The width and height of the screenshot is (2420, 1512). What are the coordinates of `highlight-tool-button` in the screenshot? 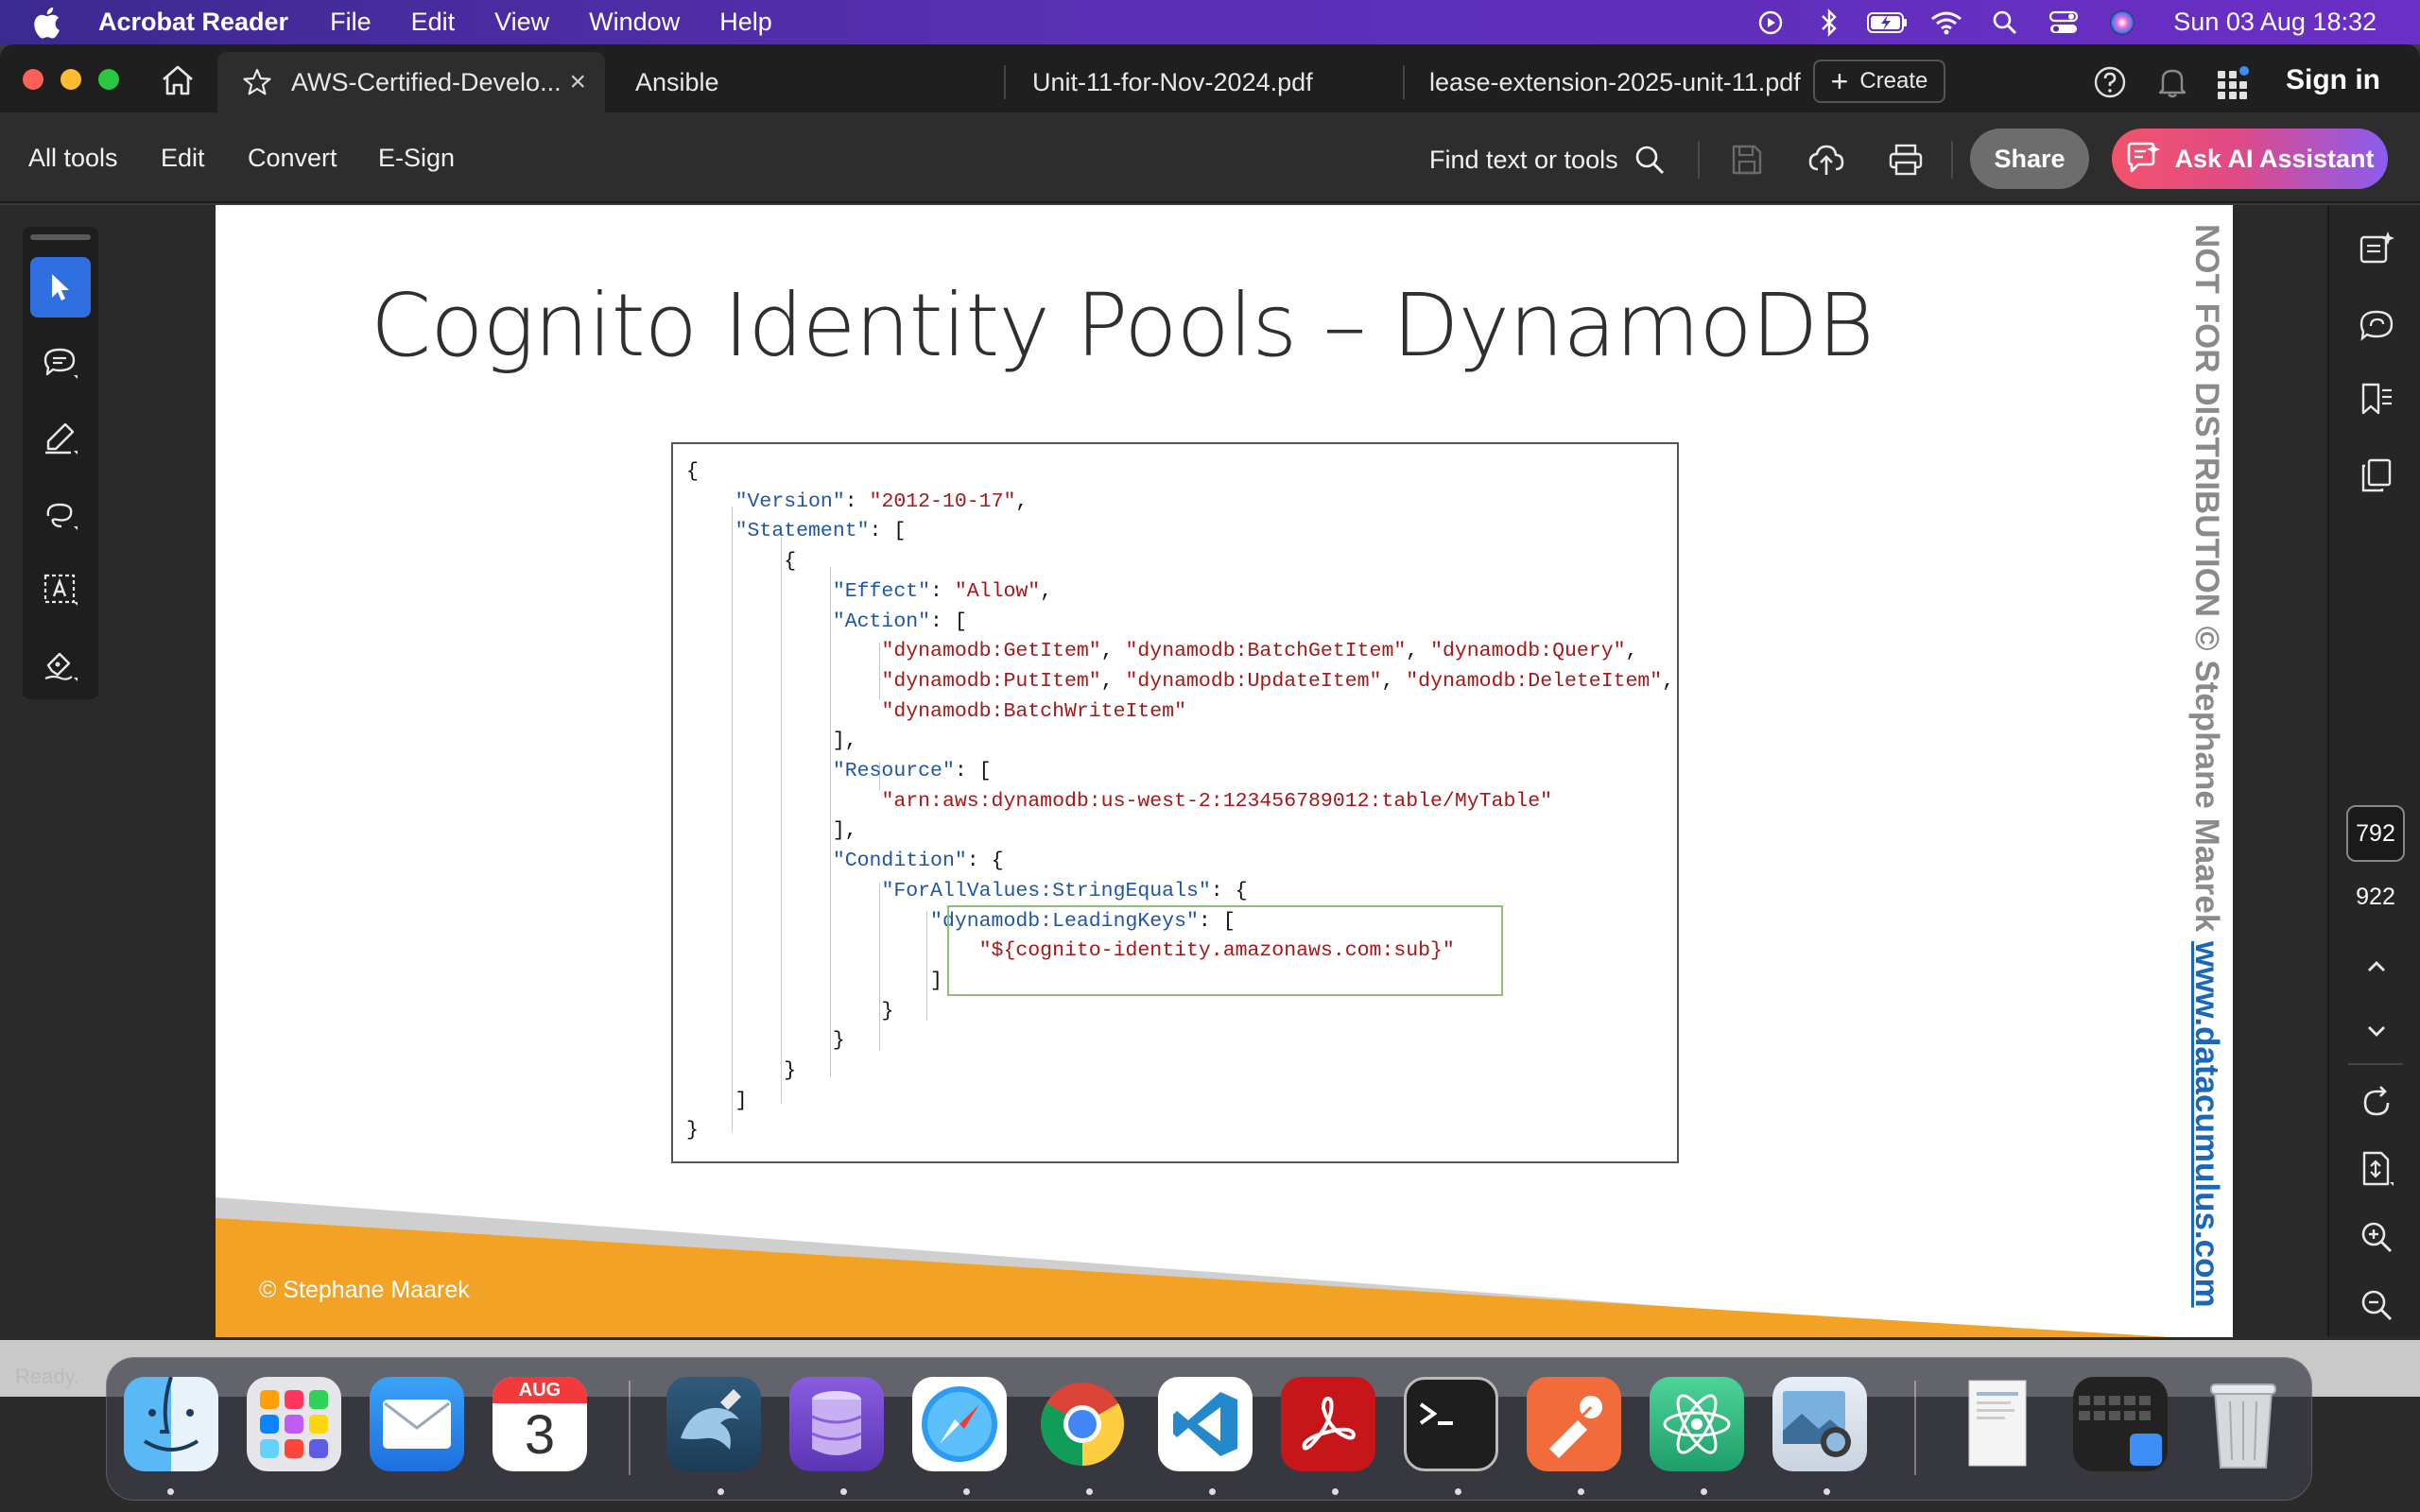 It's located at (60, 438).